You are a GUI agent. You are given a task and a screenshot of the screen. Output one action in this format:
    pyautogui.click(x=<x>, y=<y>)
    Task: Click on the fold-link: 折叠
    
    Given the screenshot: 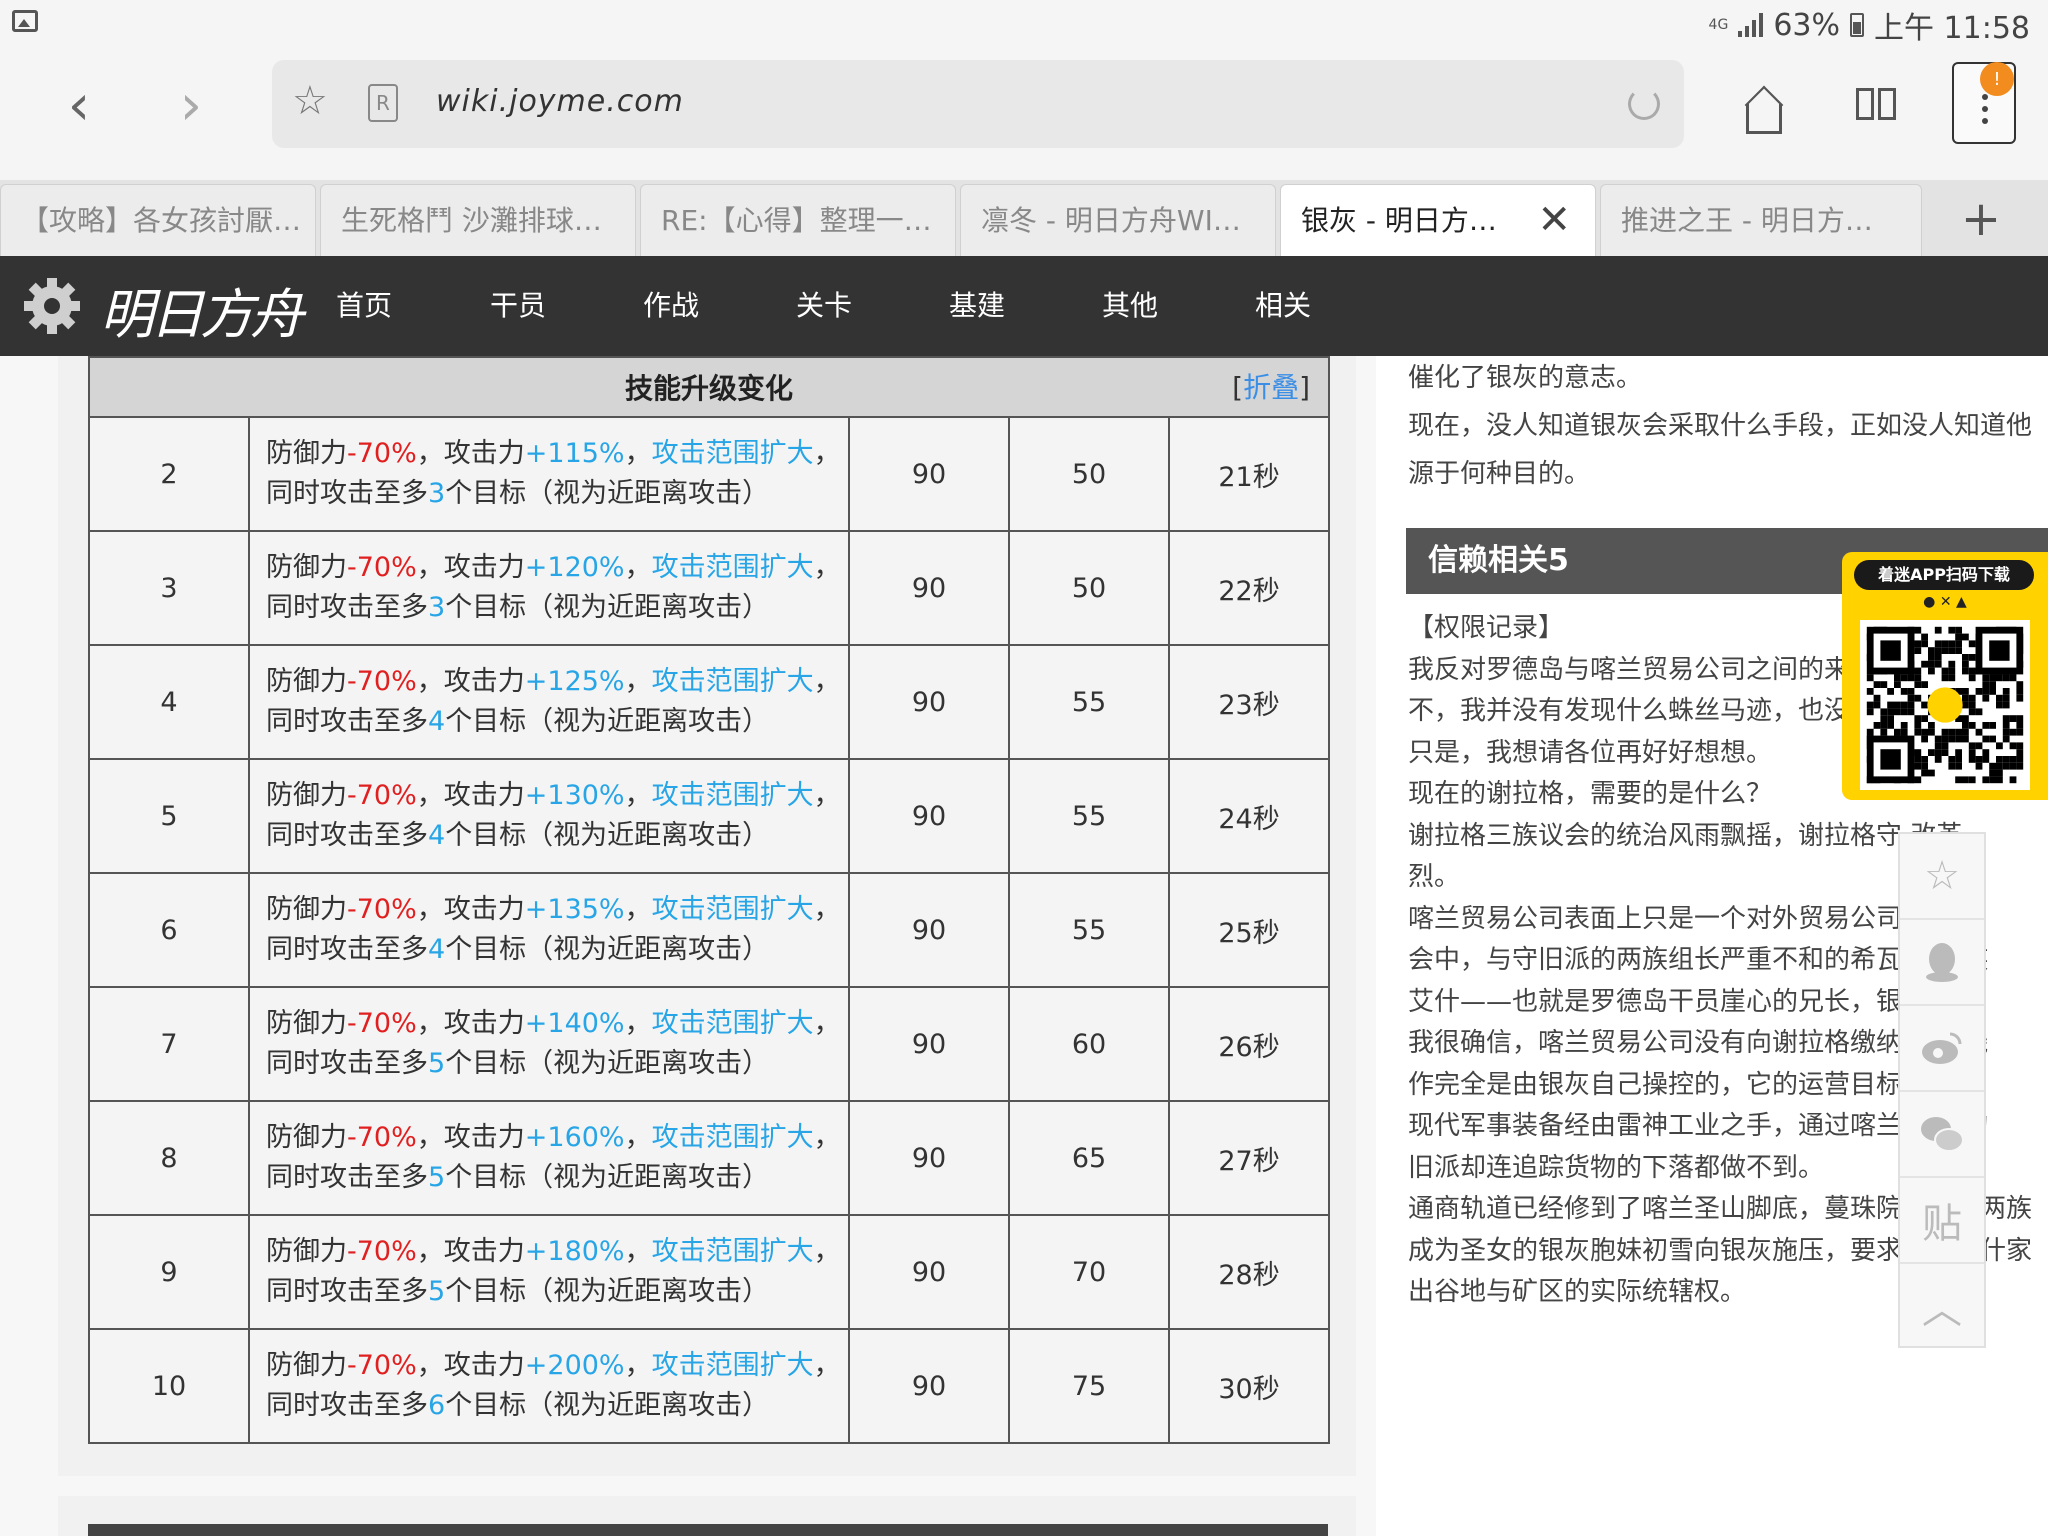 What is the action you would take?
    pyautogui.click(x=1271, y=387)
    